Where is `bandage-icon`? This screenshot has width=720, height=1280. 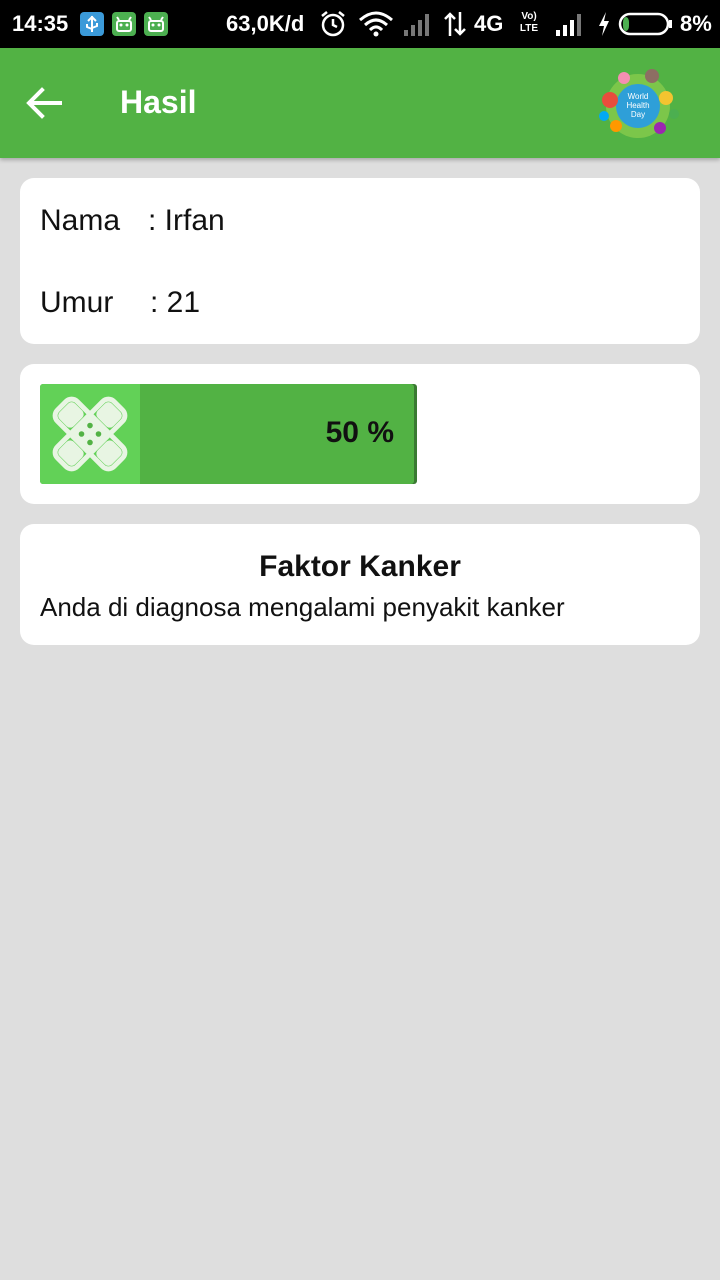 bandage-icon is located at coordinates (90, 434).